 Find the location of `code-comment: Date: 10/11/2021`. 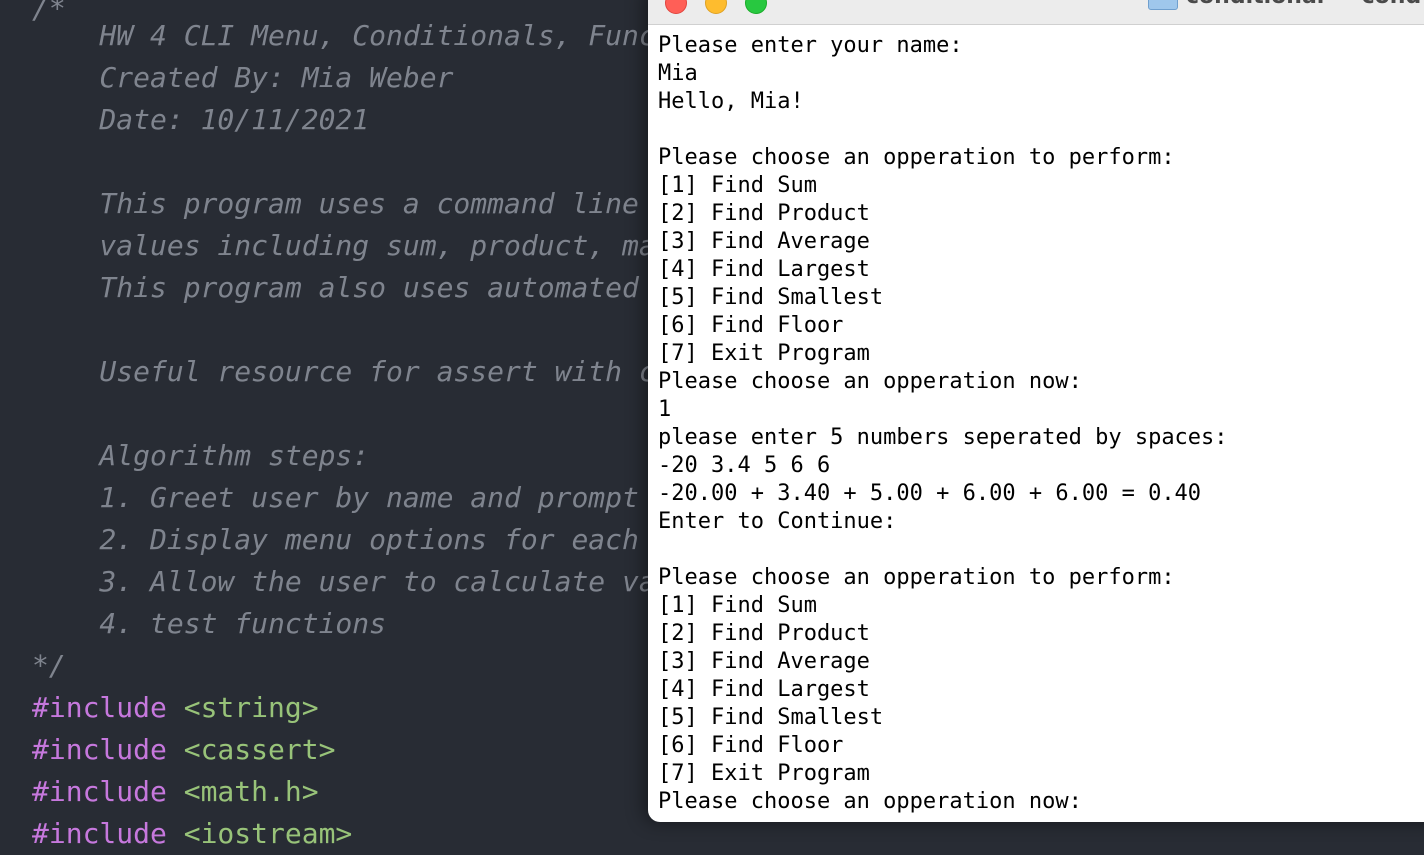

code-comment: Date: 10/11/2021 is located at coordinates (201, 119).